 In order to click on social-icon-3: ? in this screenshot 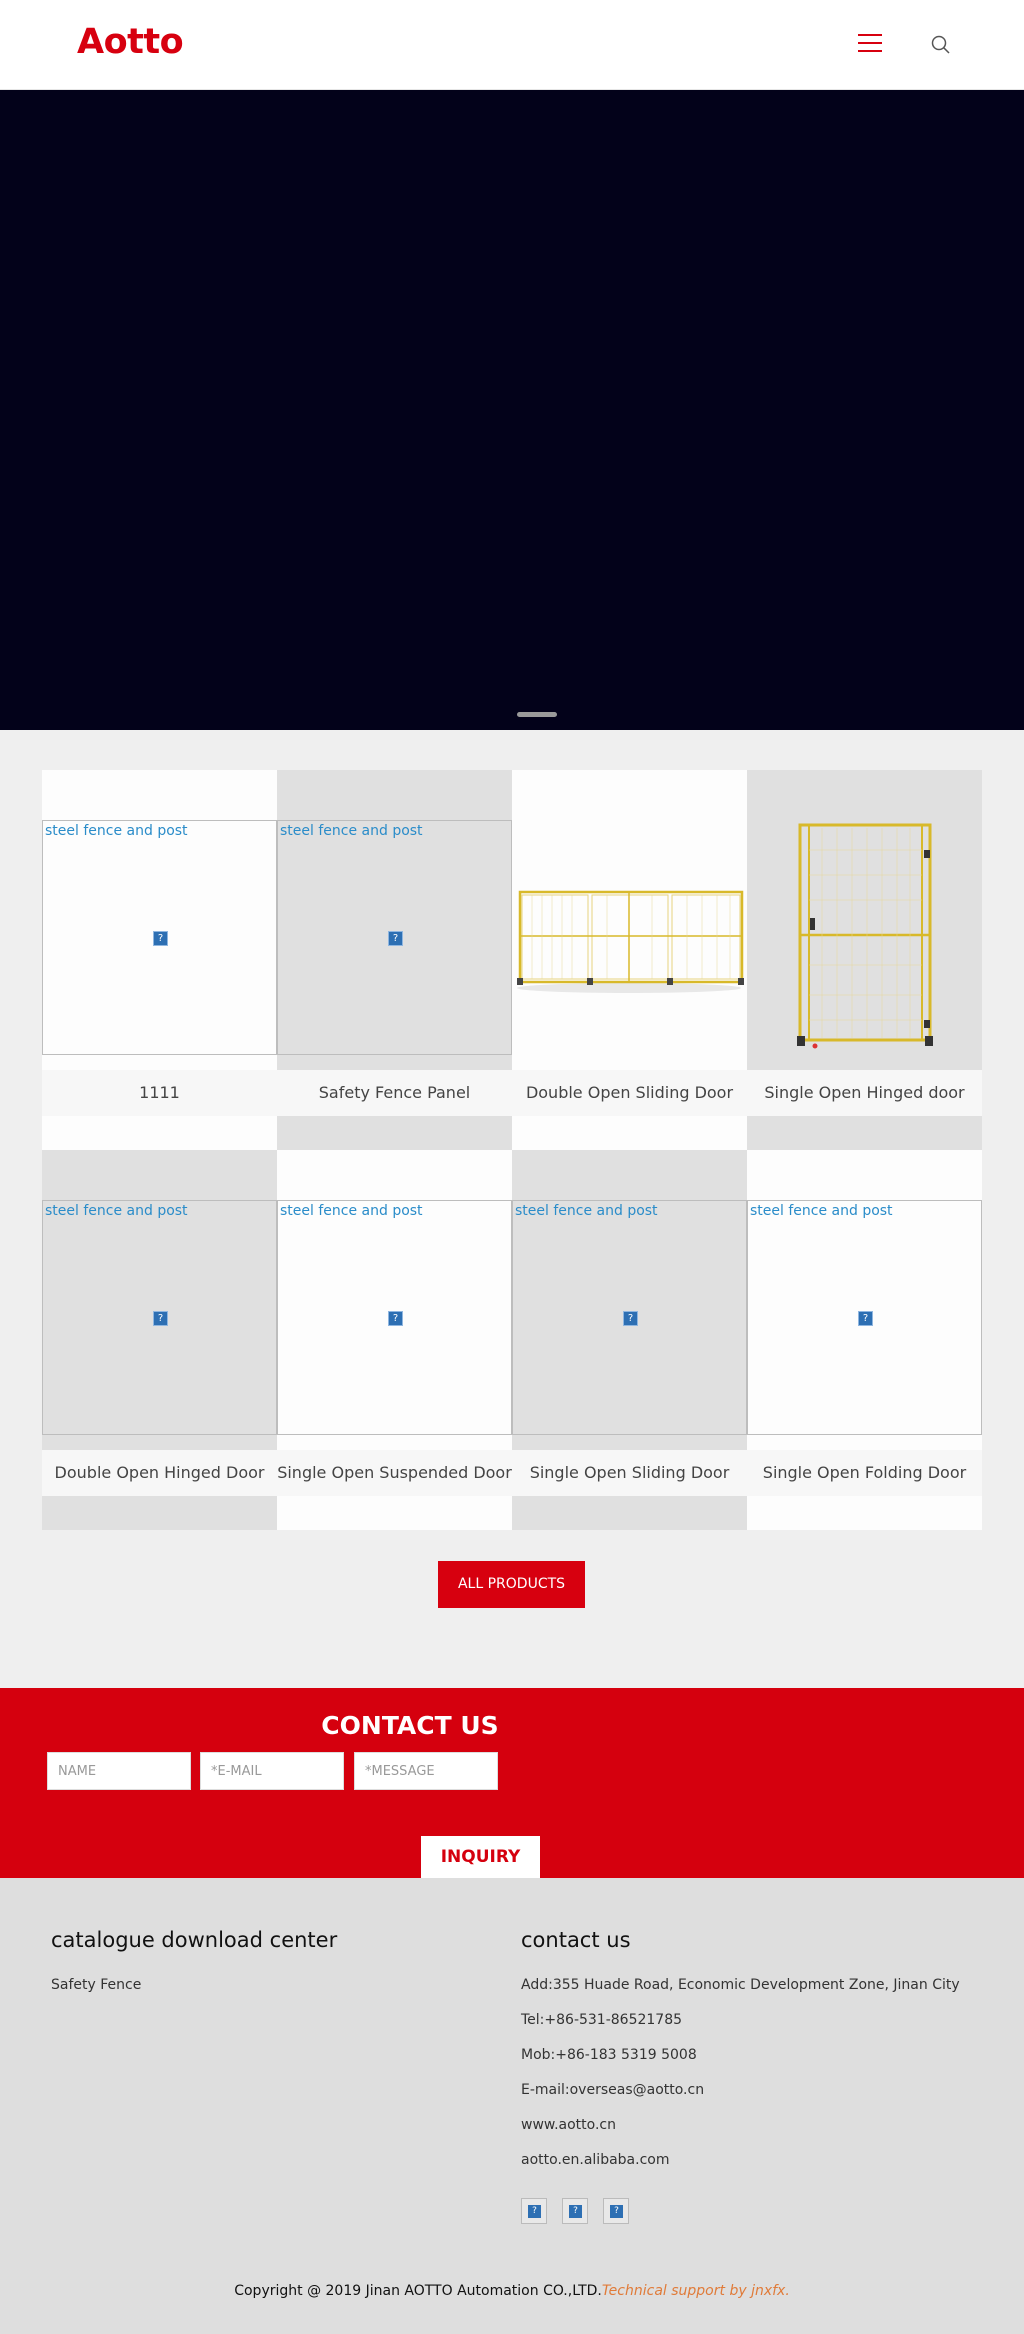, I will do `click(616, 2211)`.